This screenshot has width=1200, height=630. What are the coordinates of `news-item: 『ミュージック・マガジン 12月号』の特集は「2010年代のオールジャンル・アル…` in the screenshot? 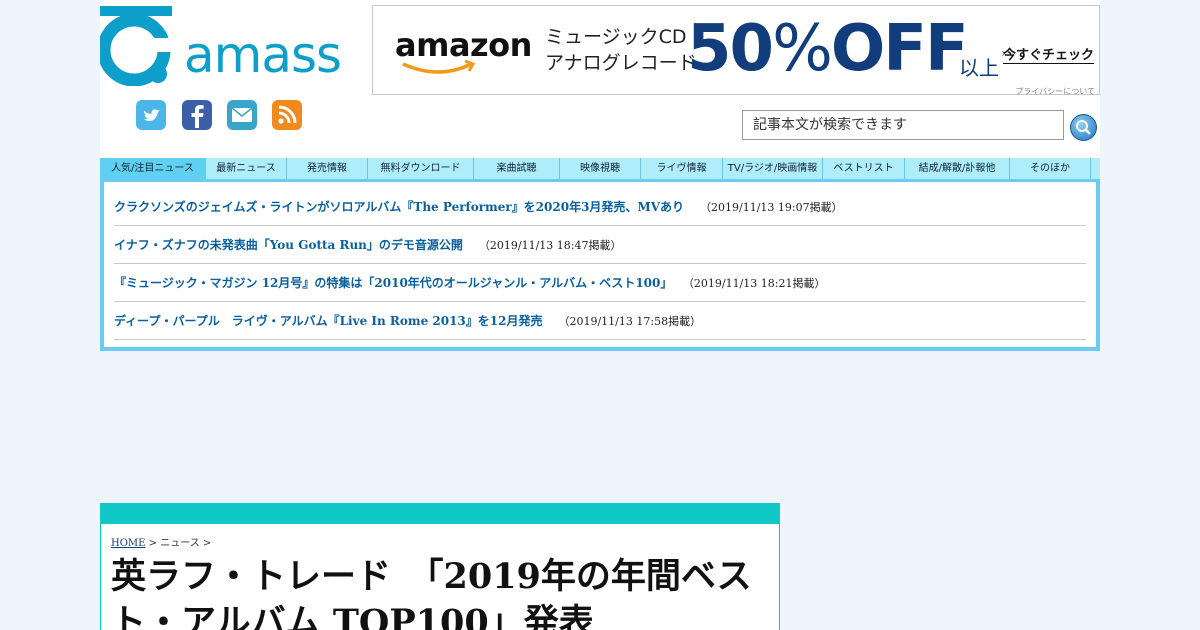 It's located at (600, 283).